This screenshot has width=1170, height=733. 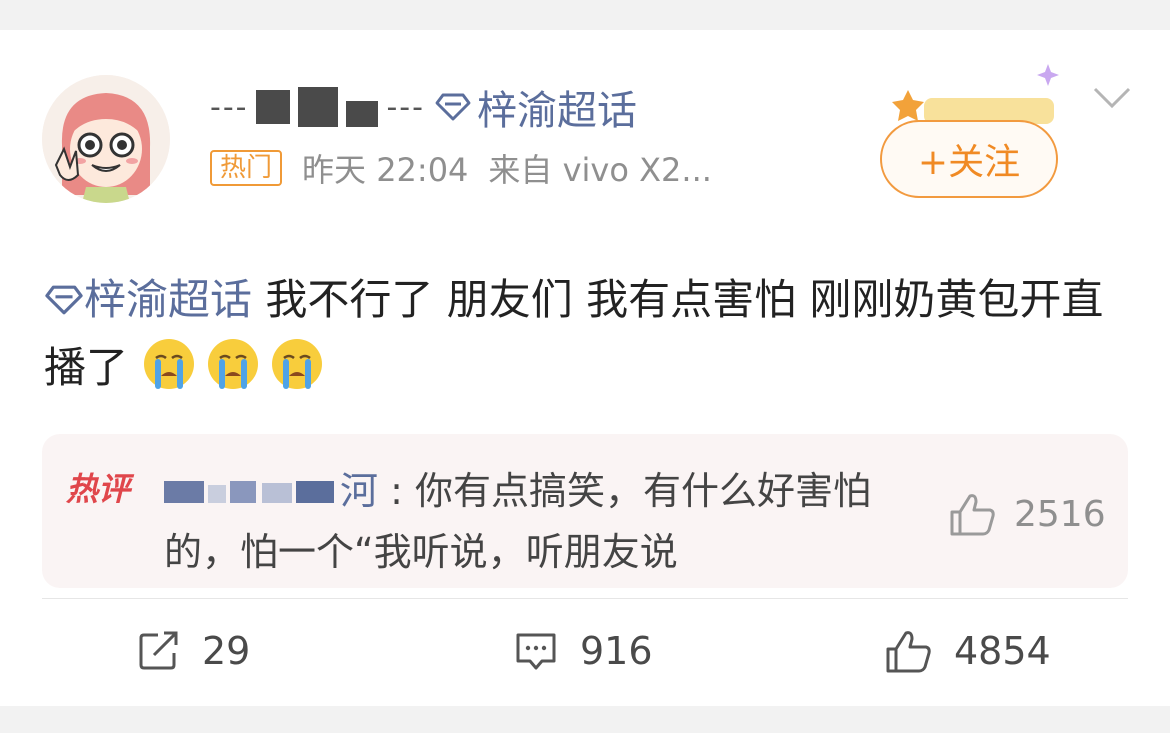 I want to click on commenter-name-visible: 河, so click(x=359, y=491).